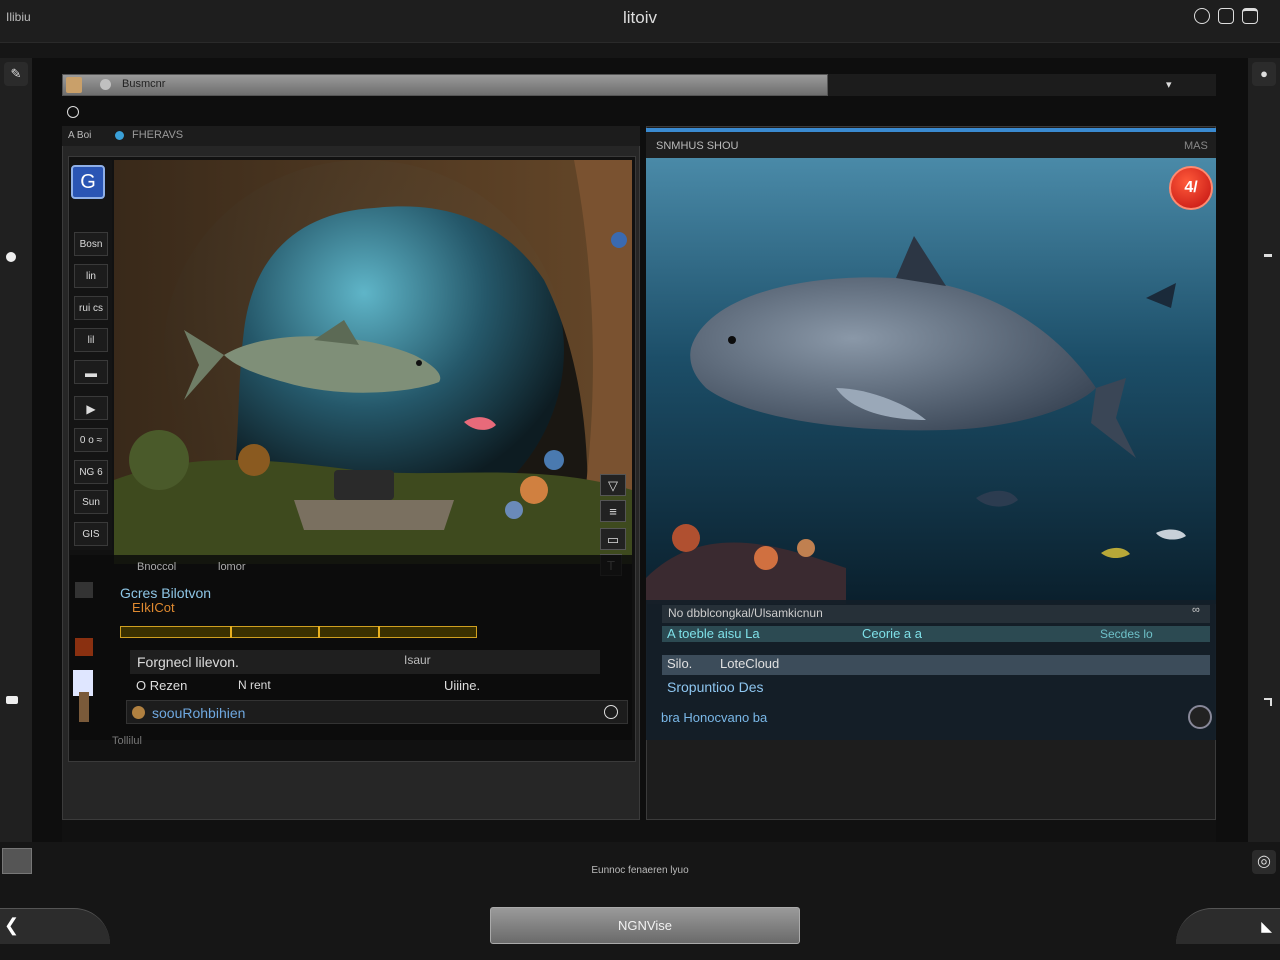 The width and height of the screenshot is (1280, 960). Describe the element at coordinates (91, 308) in the screenshot. I see `tool-button-3: rui cs` at that location.